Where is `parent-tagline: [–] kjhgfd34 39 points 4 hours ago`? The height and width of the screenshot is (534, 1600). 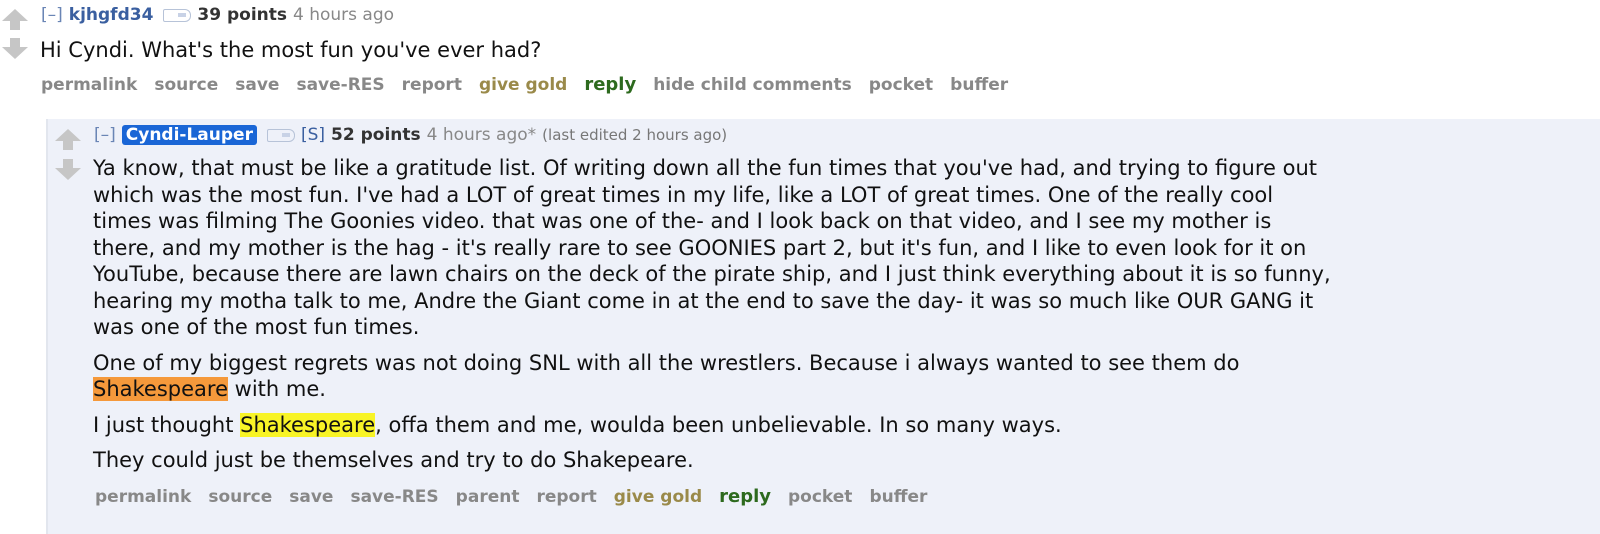
parent-tagline: [–] kjhgfd34 39 points 4 hours ago is located at coordinates (217, 15).